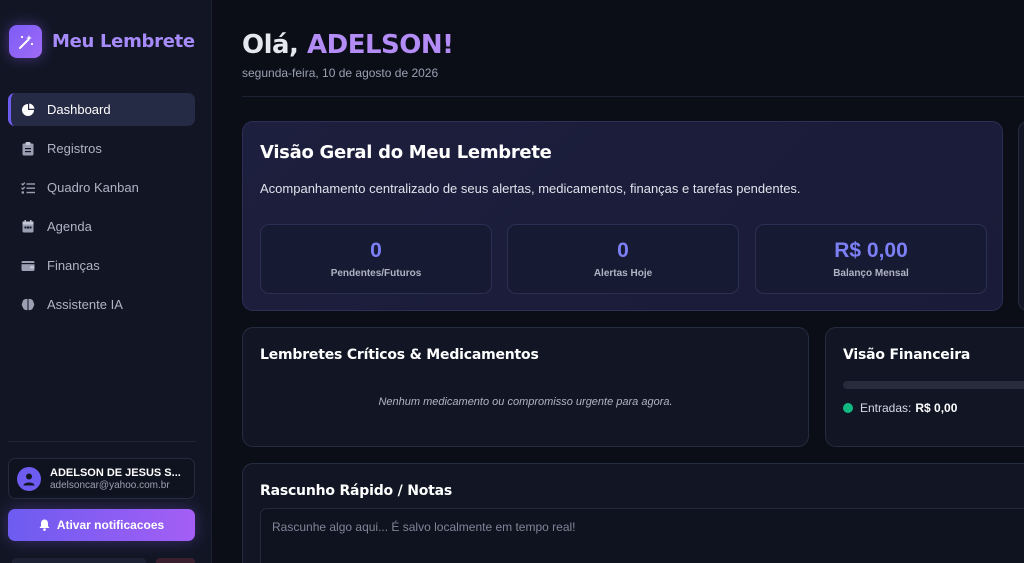 This screenshot has width=1024, height=563. What do you see at coordinates (871, 273) in the screenshot?
I see `stat-label: Balanço Mensal` at bounding box center [871, 273].